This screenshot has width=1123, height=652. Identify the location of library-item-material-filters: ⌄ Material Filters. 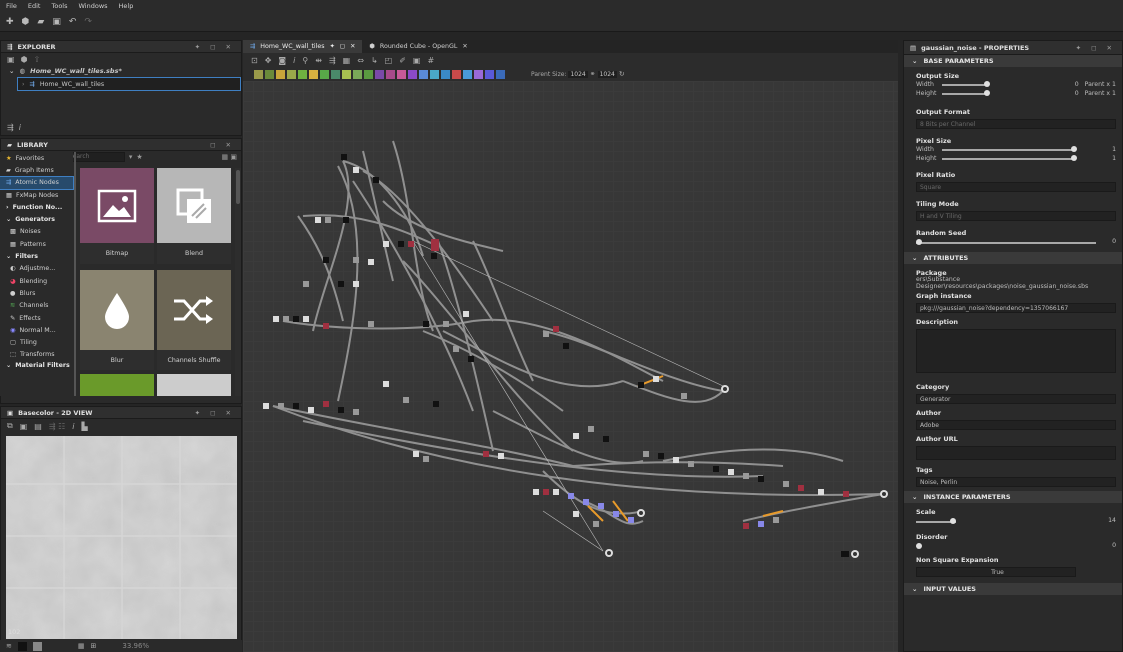
(36, 365).